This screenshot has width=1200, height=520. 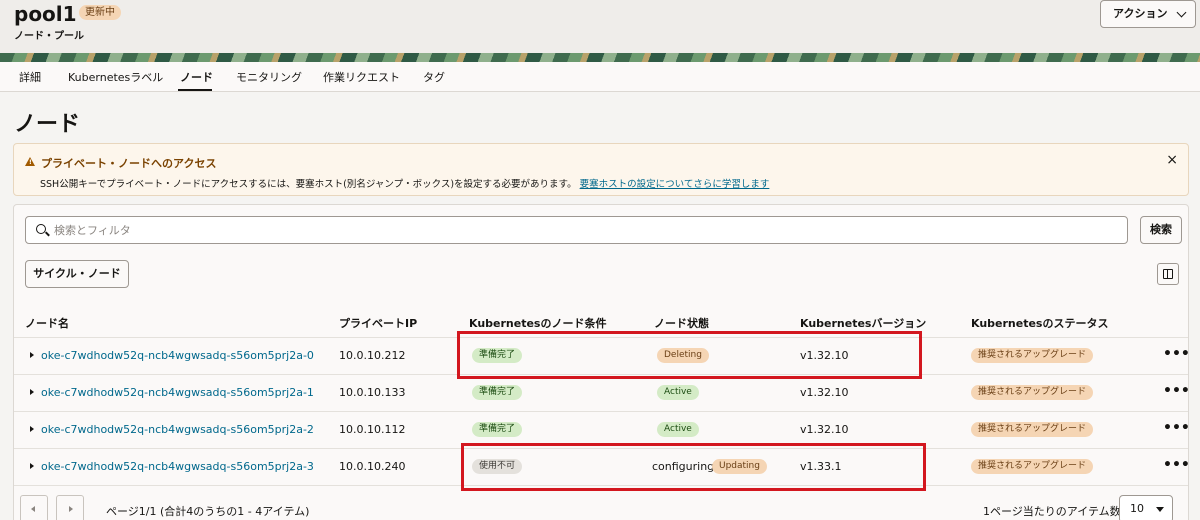 I want to click on bastion-learn-more-link: 要塞ホストの設定についてさらに学習します, so click(x=675, y=184).